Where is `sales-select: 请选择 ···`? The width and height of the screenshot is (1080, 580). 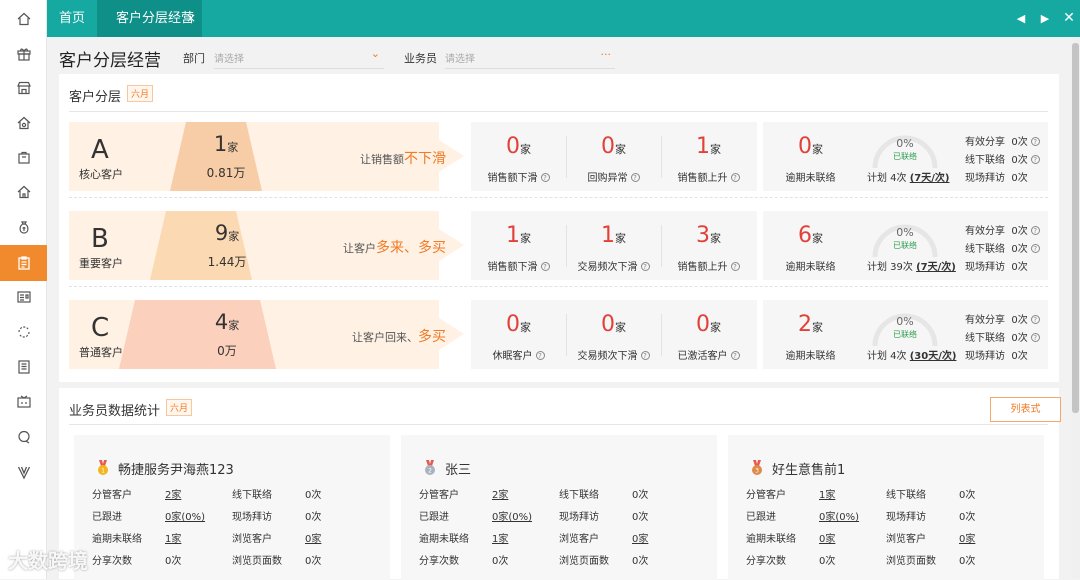 sales-select: 请选择 ··· is located at coordinates (530, 58).